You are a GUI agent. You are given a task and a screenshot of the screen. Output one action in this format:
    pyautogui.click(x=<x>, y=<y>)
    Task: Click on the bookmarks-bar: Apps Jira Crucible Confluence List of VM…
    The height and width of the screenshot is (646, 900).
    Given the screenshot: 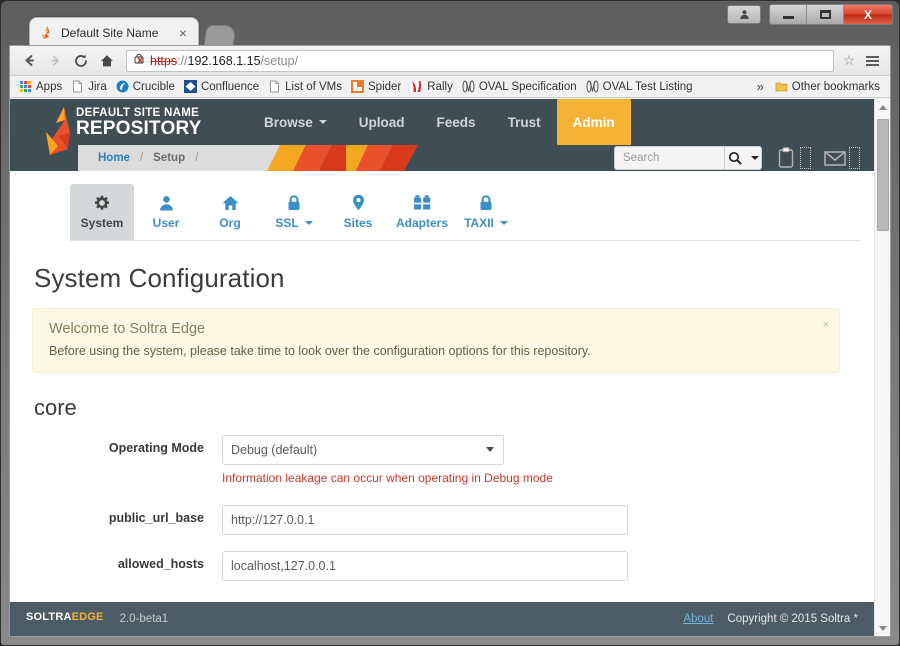 What is the action you would take?
    pyautogui.click(x=450, y=87)
    